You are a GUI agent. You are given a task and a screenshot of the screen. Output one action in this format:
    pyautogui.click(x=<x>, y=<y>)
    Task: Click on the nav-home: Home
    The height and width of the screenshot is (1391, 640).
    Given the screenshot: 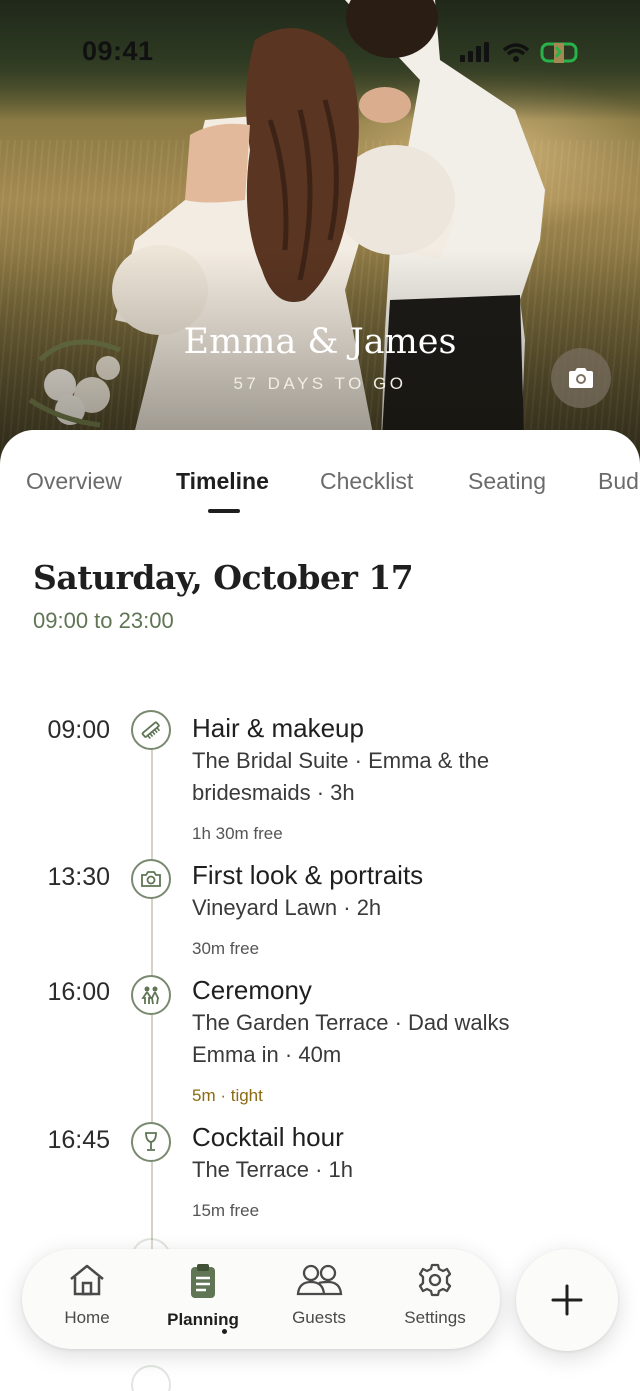 What is the action you would take?
    pyautogui.click(x=87, y=1295)
    